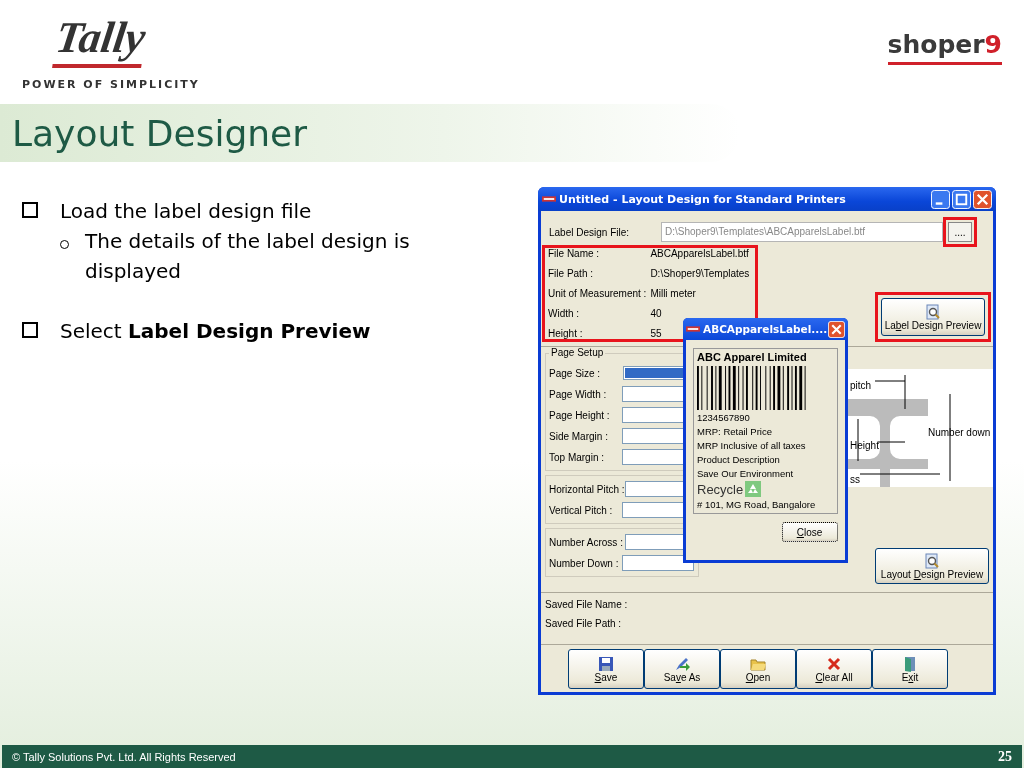 This screenshot has width=1024, height=768. Describe the element at coordinates (809, 532) in the screenshot. I see `close-dialog-button: Close` at that location.